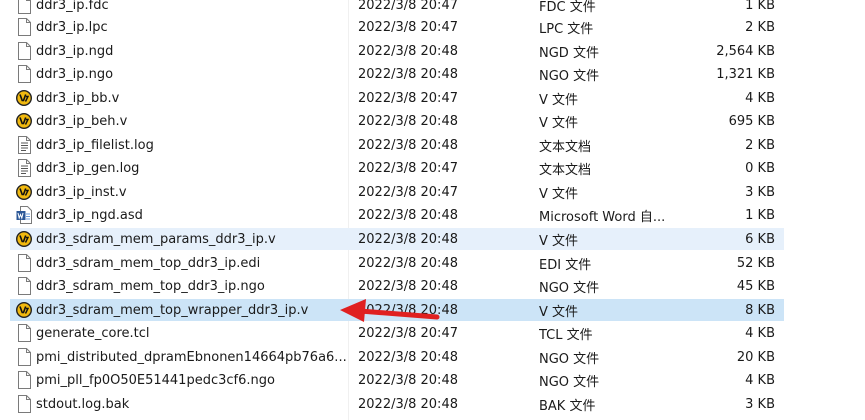 This screenshot has height=420, width=865. I want to click on file-name: ddr3_ip.fdc, so click(72, 6).